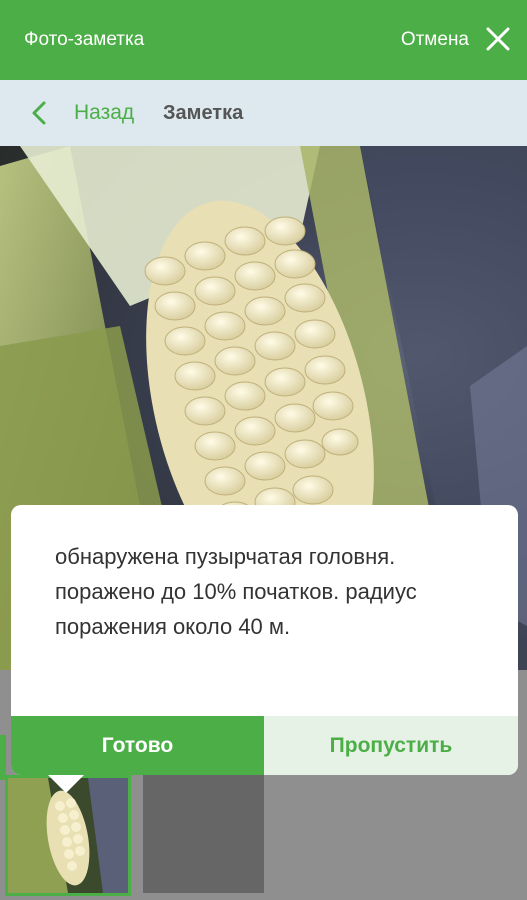 Image resolution: width=527 pixels, height=900 pixels. Describe the element at coordinates (435, 40) in the screenshot. I see `cancel-button: Отмена` at that location.